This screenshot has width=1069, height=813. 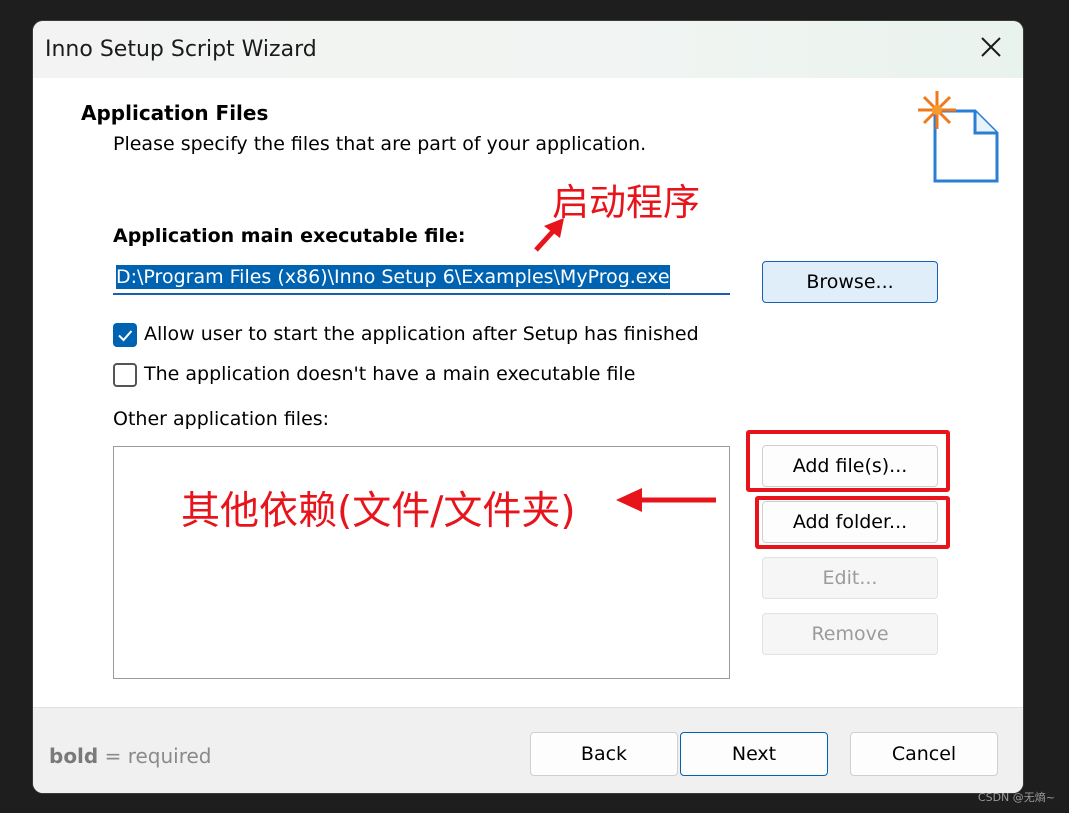 I want to click on title-bar: Inno Setup Script Wizard, so click(x=528, y=49).